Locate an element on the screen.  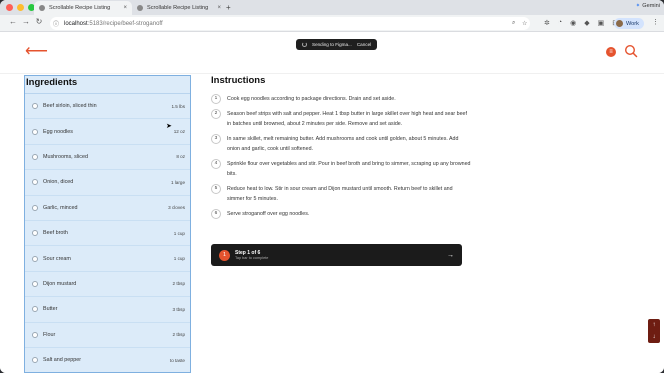
mouse-cursor-icon: ➤ is located at coordinates (169, 126).